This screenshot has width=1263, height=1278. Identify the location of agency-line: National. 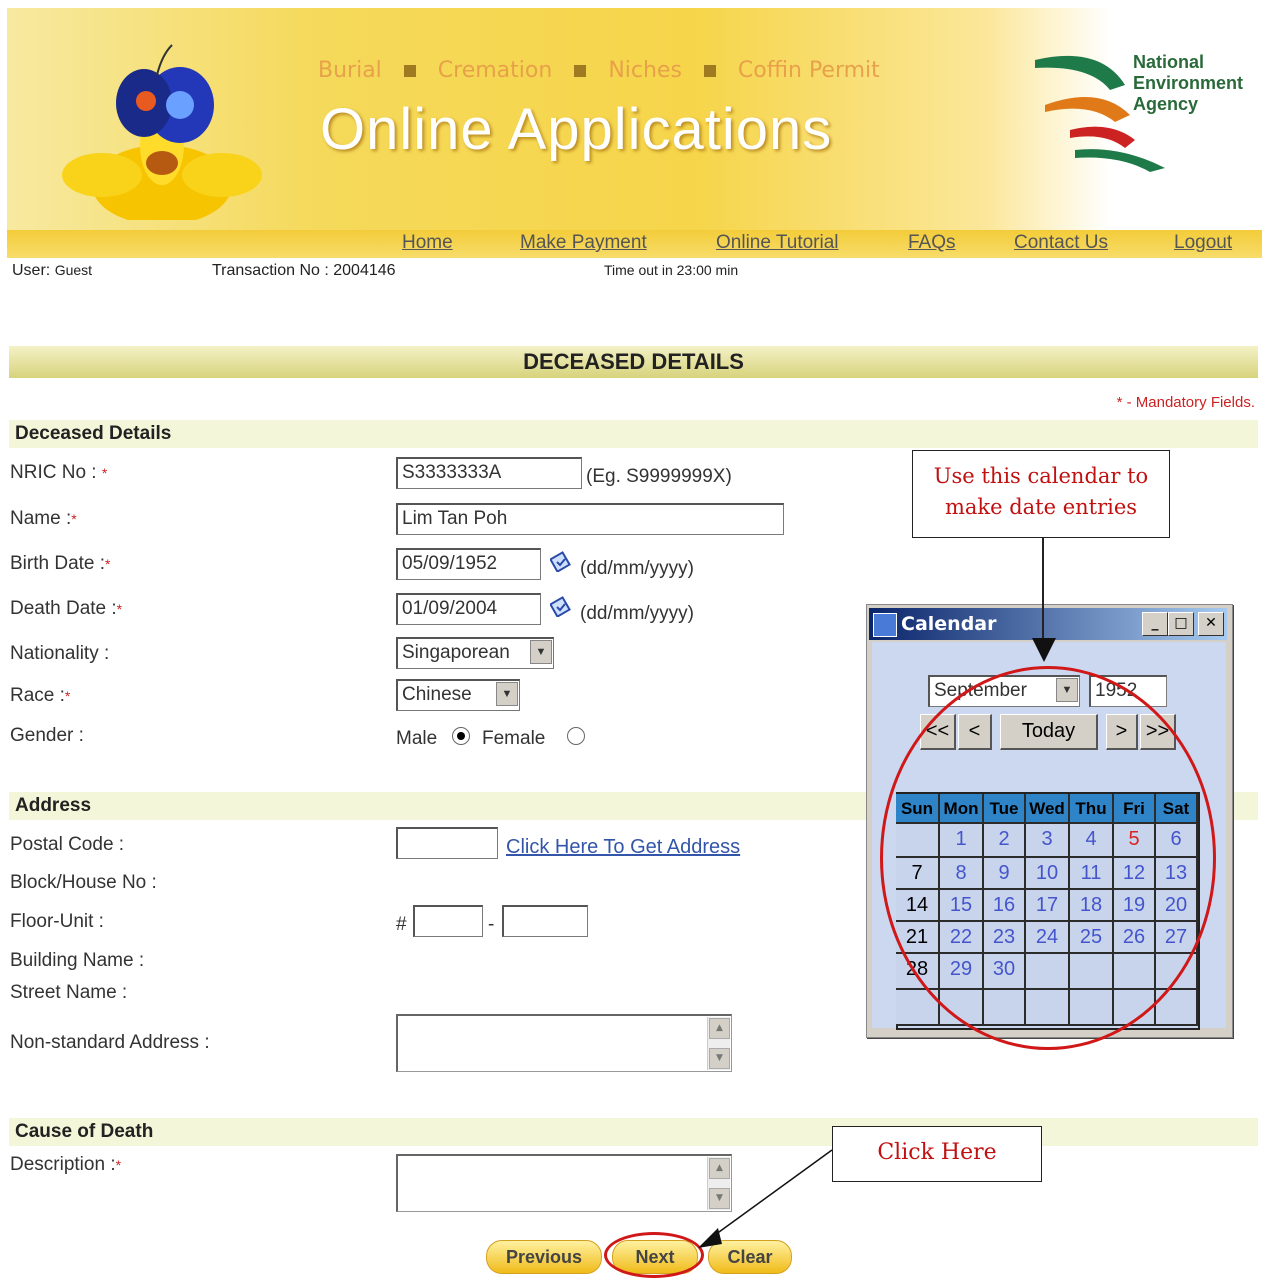
(1169, 62).